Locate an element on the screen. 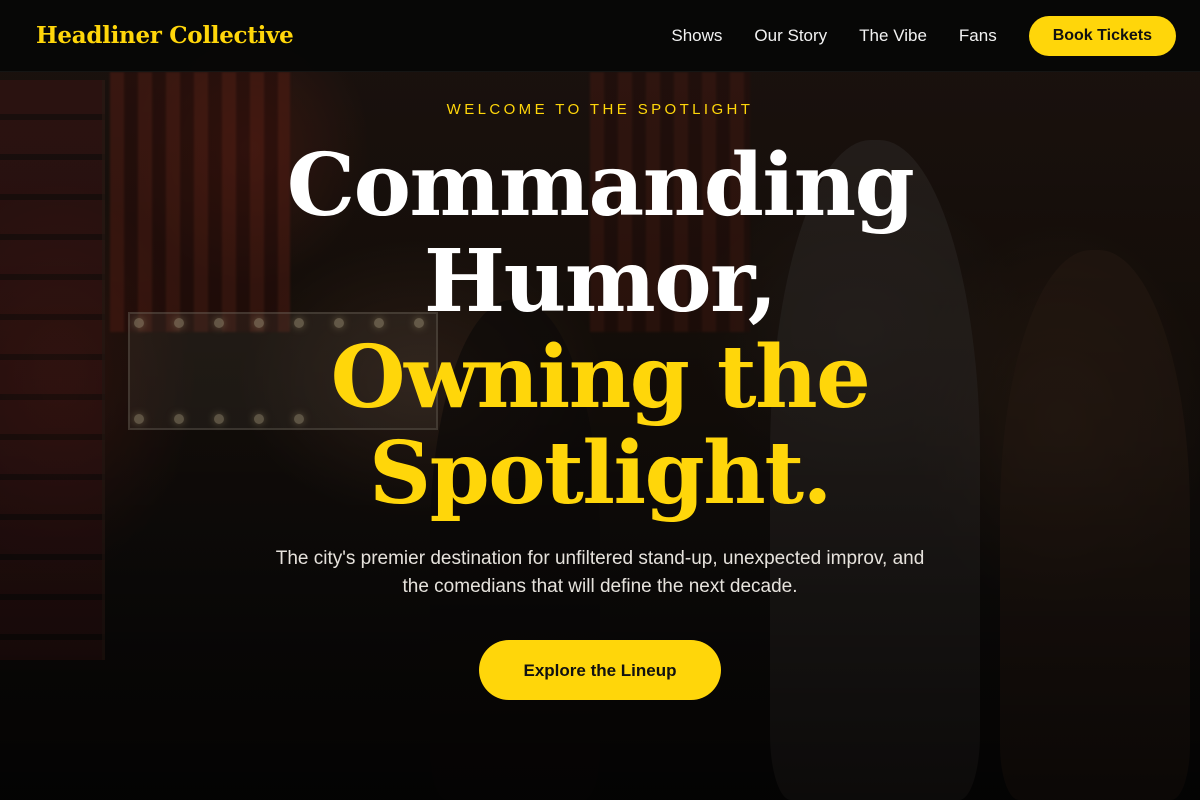 This screenshot has width=1200, height=800. book-tickets-button: Book Tickets is located at coordinates (1102, 36).